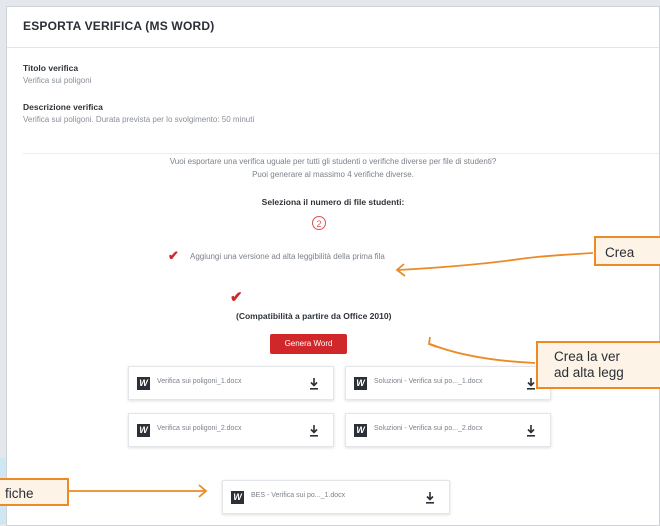  What do you see at coordinates (428, 428) in the screenshot?
I see `file-name: Soluzioni - Verifica sui po..._2.docx` at bounding box center [428, 428].